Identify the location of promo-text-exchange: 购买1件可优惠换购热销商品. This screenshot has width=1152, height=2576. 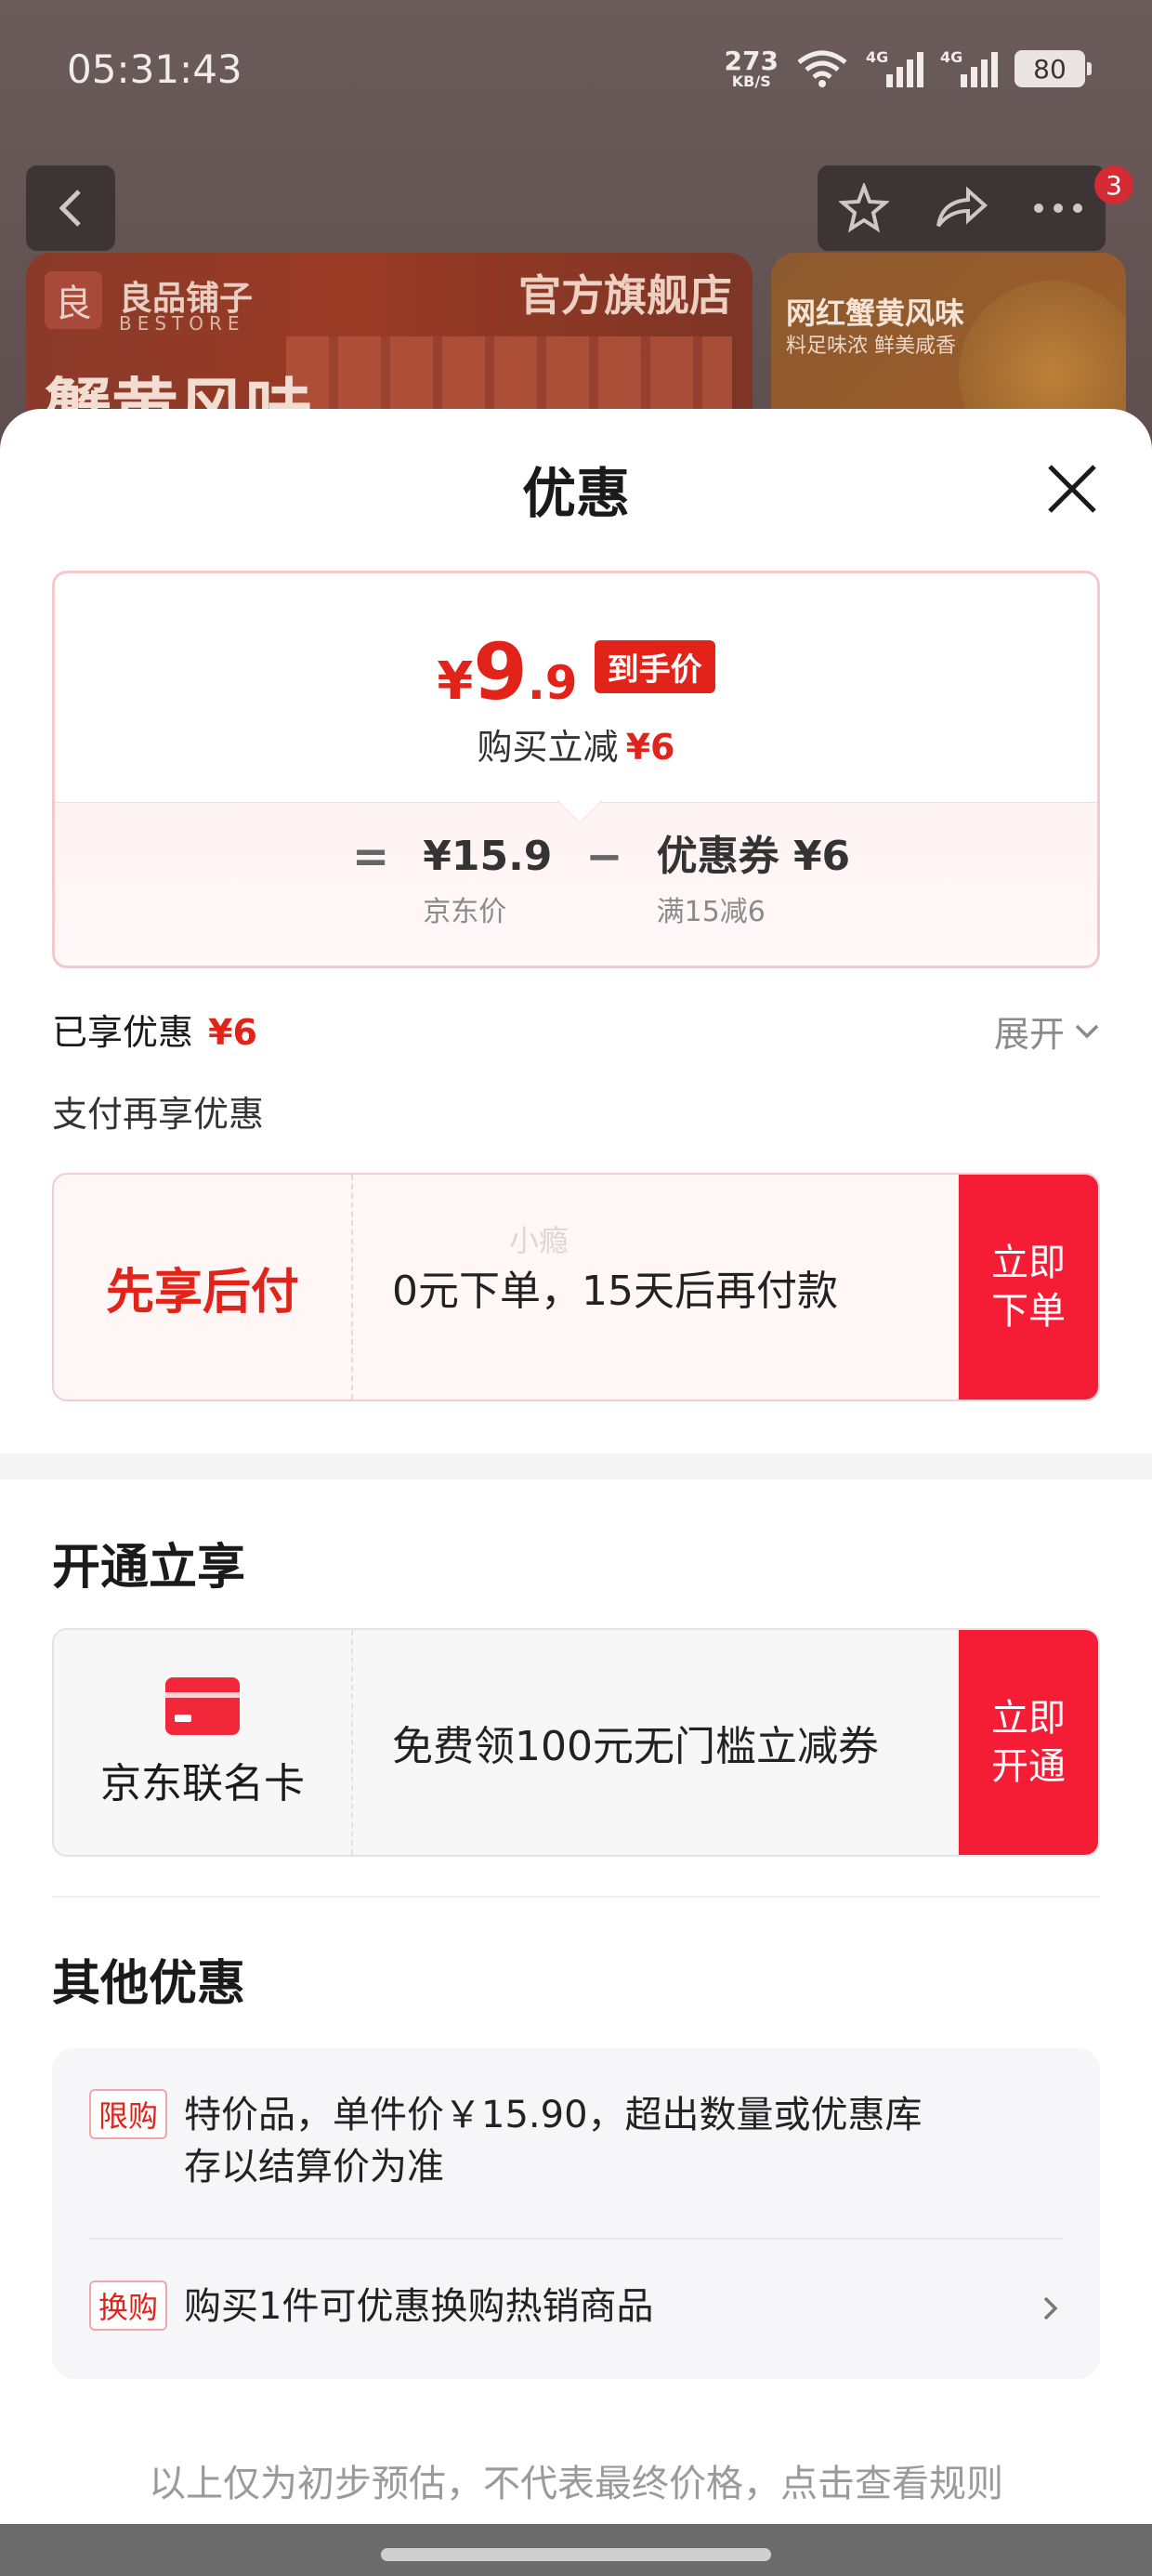
(419, 2306).